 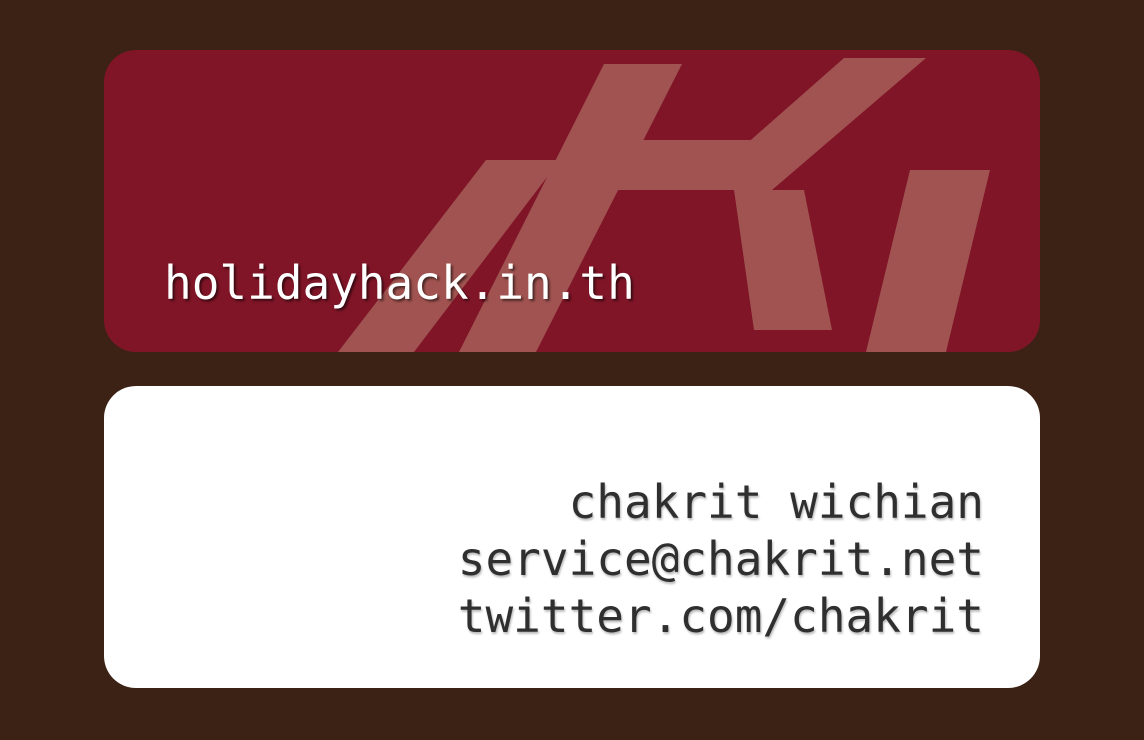 I want to click on contact-email: service@chakrit.net, so click(x=720, y=559).